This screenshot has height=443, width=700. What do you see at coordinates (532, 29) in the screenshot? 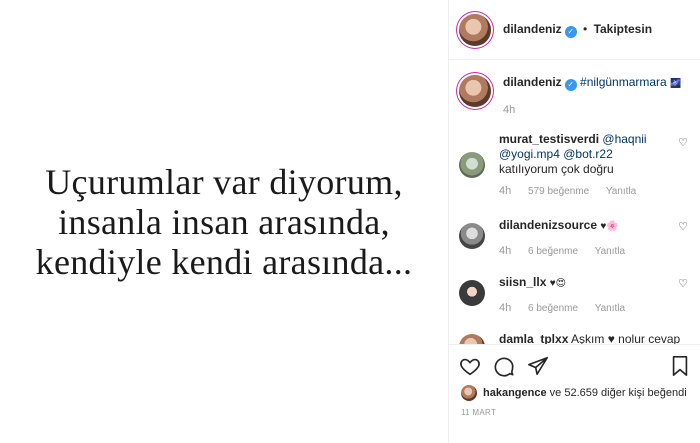
I see `author-username: dilandeniz` at bounding box center [532, 29].